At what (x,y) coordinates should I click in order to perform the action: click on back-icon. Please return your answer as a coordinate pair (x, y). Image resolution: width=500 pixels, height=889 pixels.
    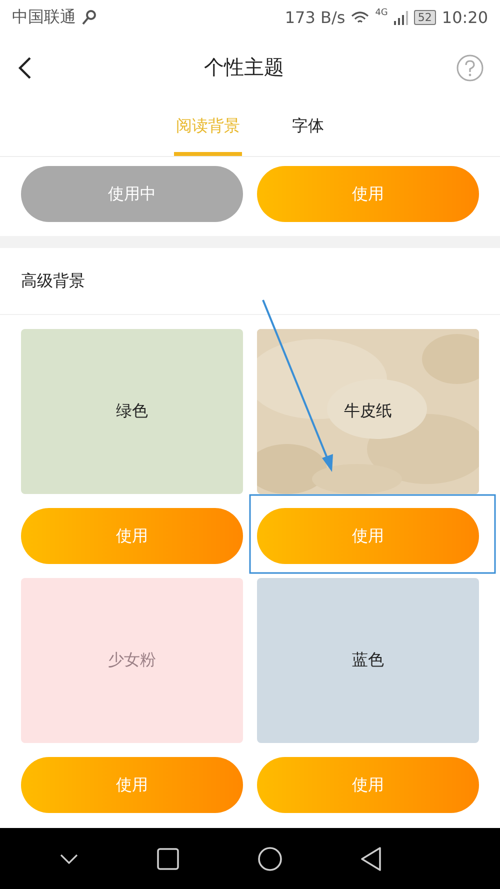
    Looking at the image, I should click on (25, 68).